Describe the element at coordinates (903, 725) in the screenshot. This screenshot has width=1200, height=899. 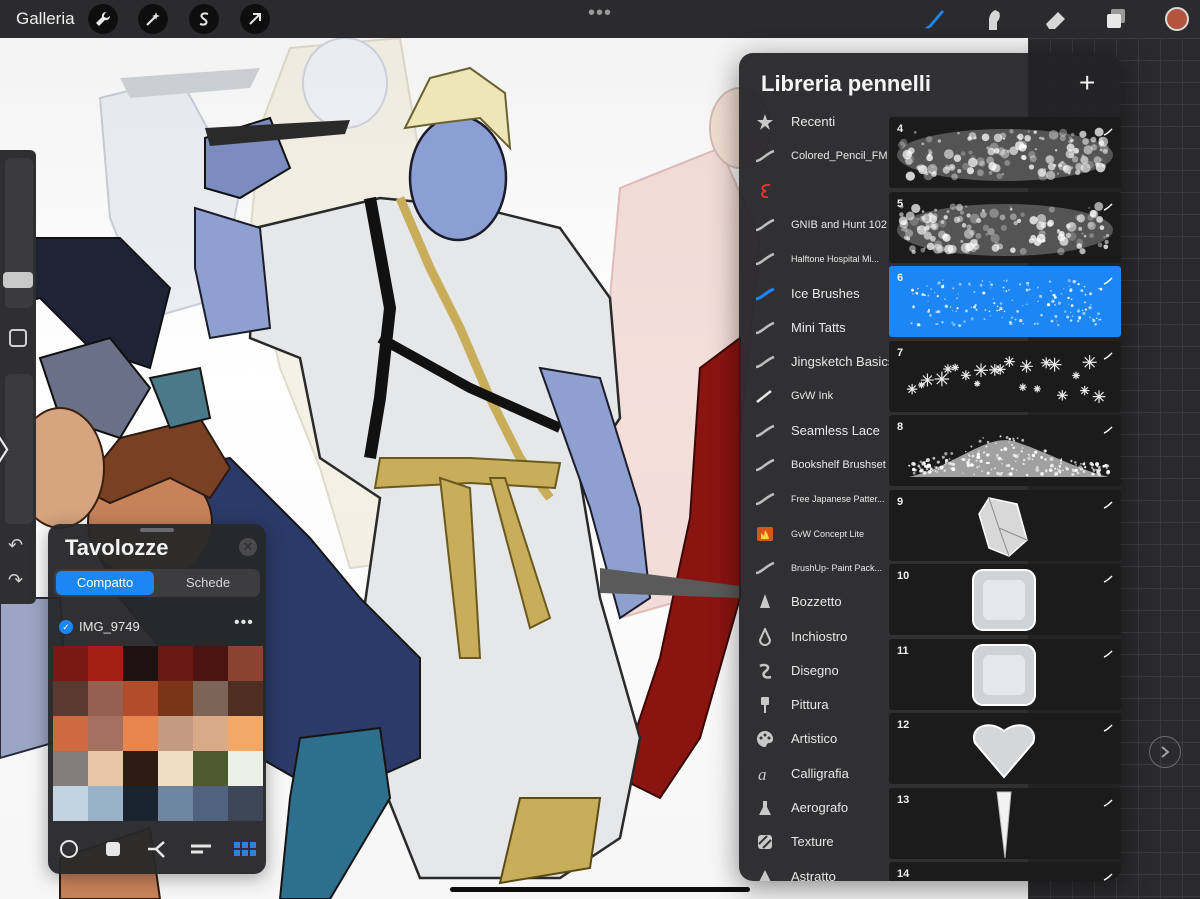
I see `brush-number: 12` at that location.